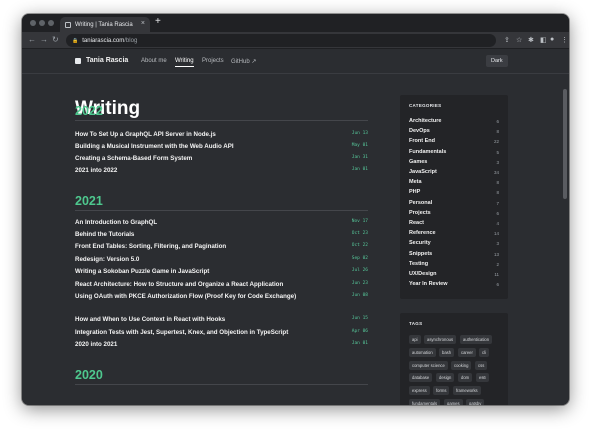 The height and width of the screenshot is (430, 590). I want to click on post-title-link: Behind the Tutorials, so click(202, 234).